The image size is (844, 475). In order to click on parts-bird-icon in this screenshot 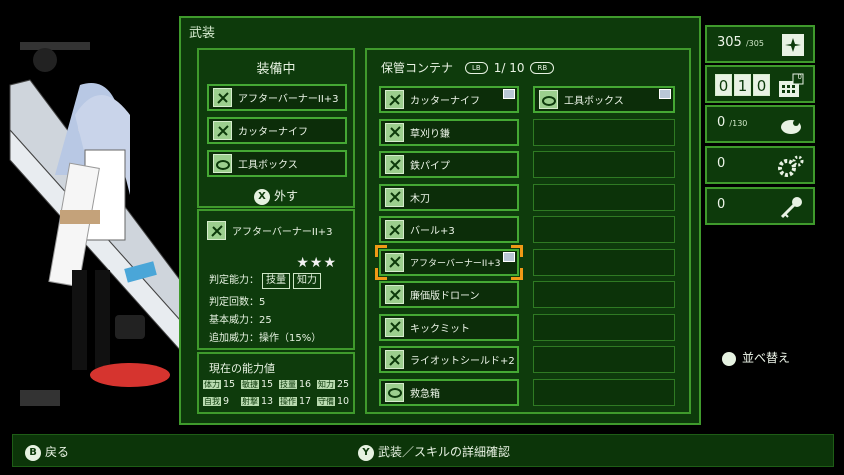, I will do `click(791, 127)`.